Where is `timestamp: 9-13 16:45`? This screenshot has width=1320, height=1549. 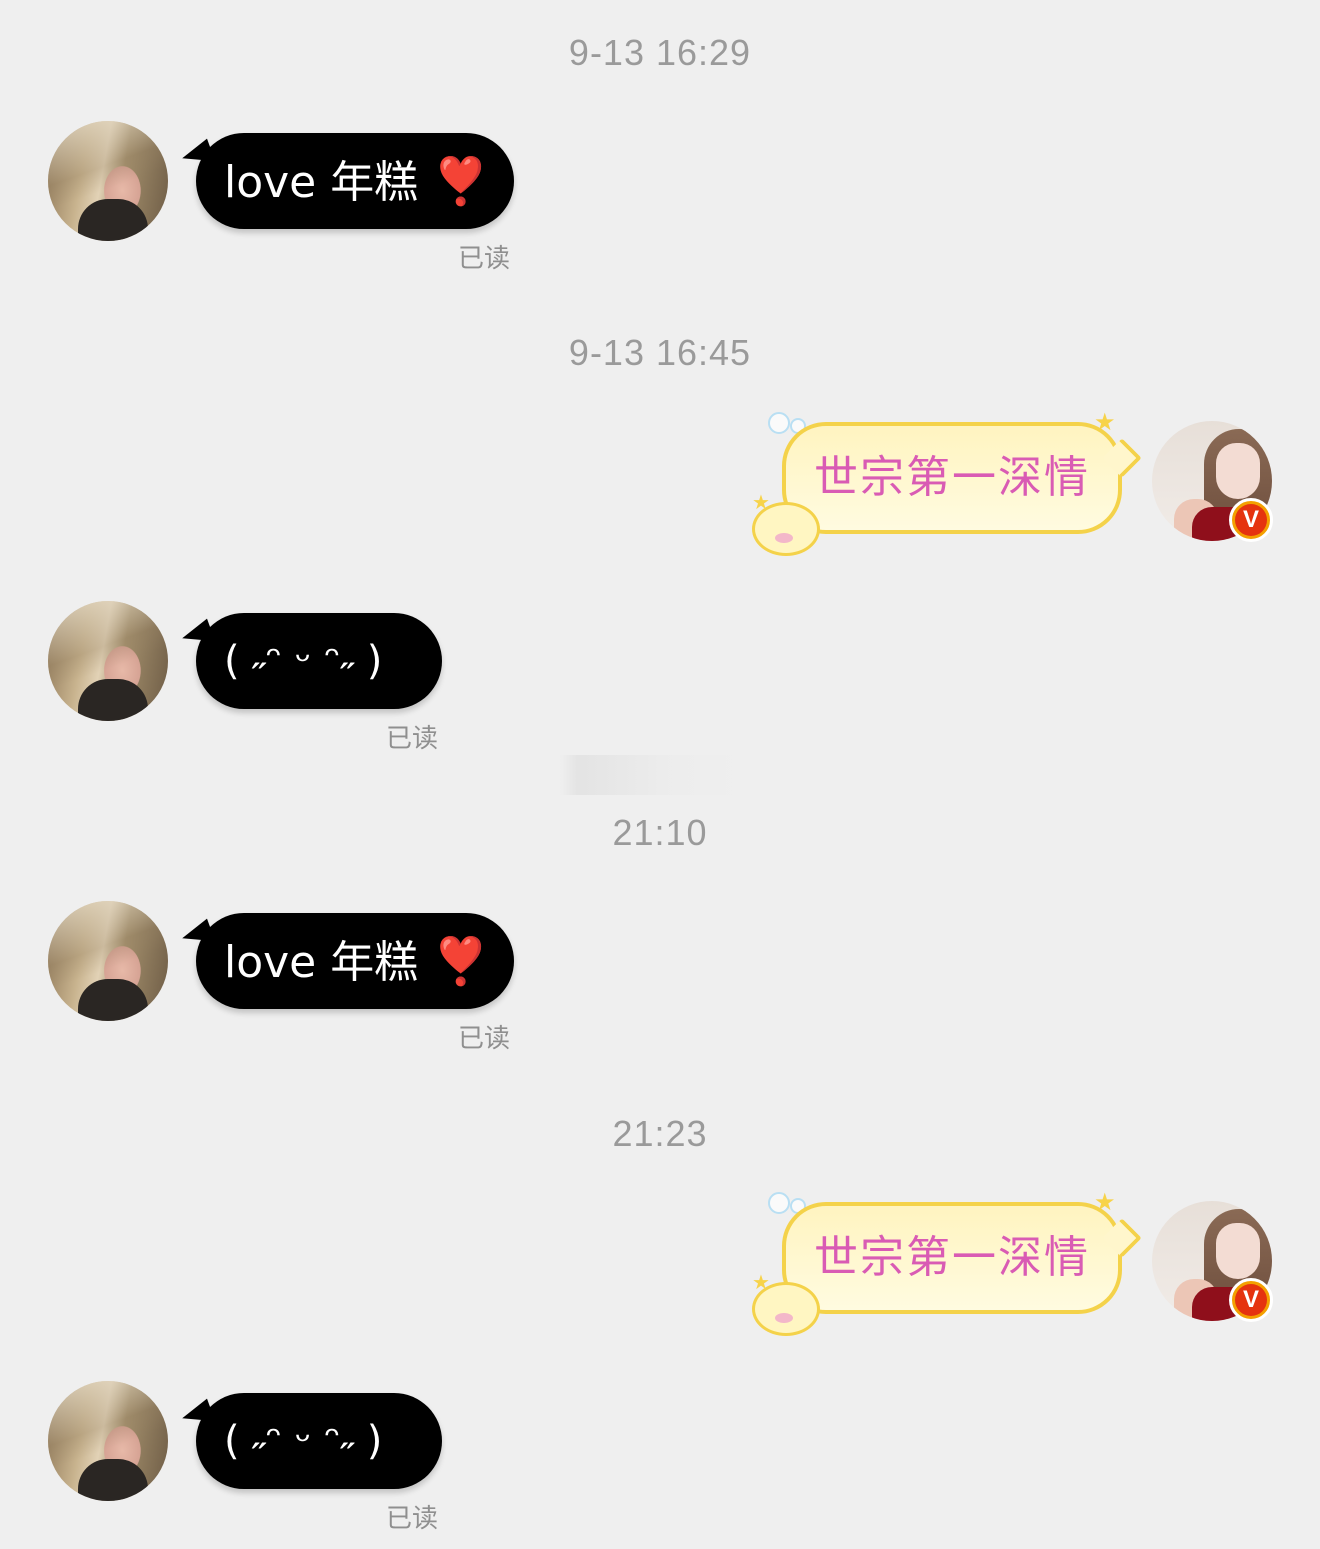 timestamp: 9-13 16:45 is located at coordinates (660, 352).